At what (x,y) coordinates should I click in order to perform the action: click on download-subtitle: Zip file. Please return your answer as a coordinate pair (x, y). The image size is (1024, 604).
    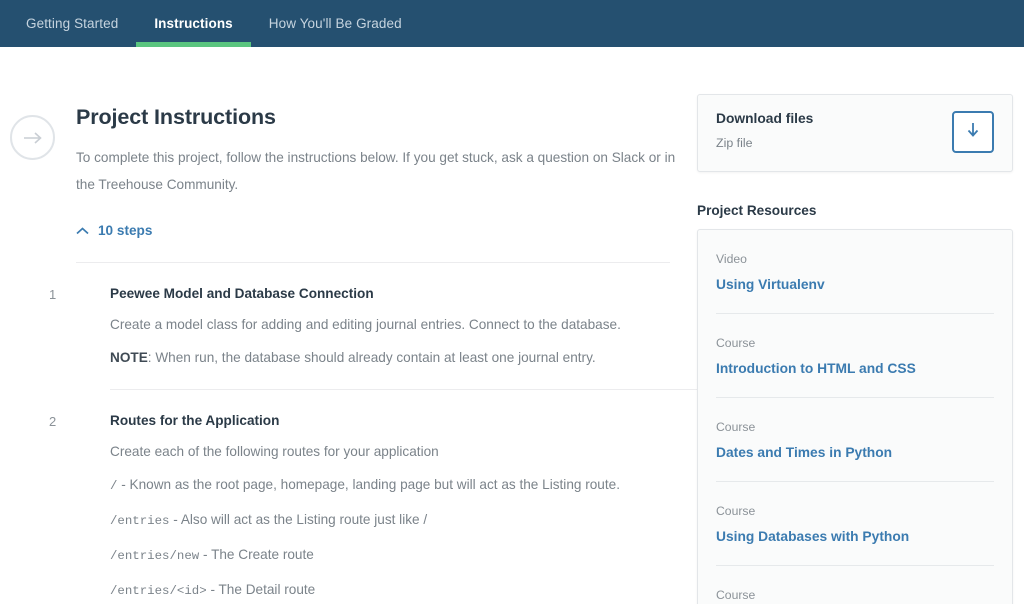
    Looking at the image, I should click on (734, 143).